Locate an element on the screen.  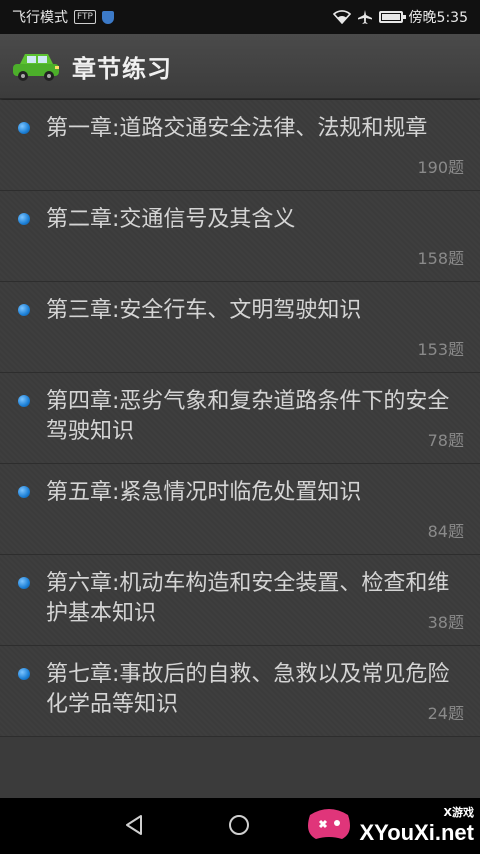
navigation-bar: X游戏 XYouXi.net is located at coordinates (240, 826).